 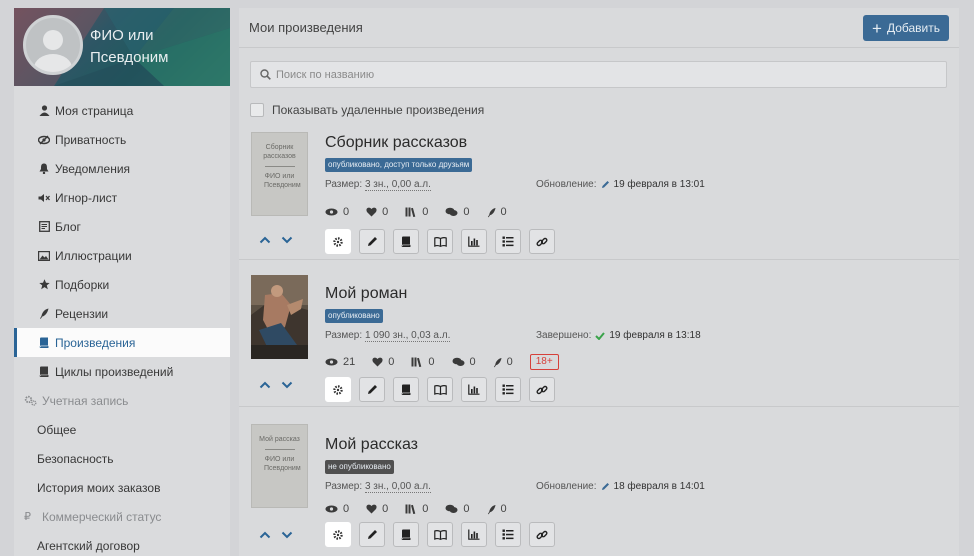 What do you see at coordinates (102, 516) in the screenshot?
I see `commercial-section-label: Коммерческий статус` at bounding box center [102, 516].